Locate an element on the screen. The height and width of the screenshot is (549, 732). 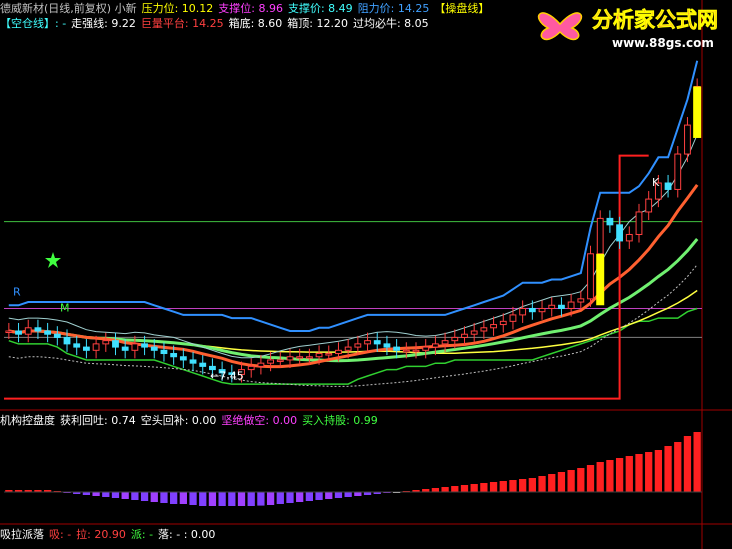
header-row2-item: 过均必牛: 8.05 is located at coordinates (390, 23).